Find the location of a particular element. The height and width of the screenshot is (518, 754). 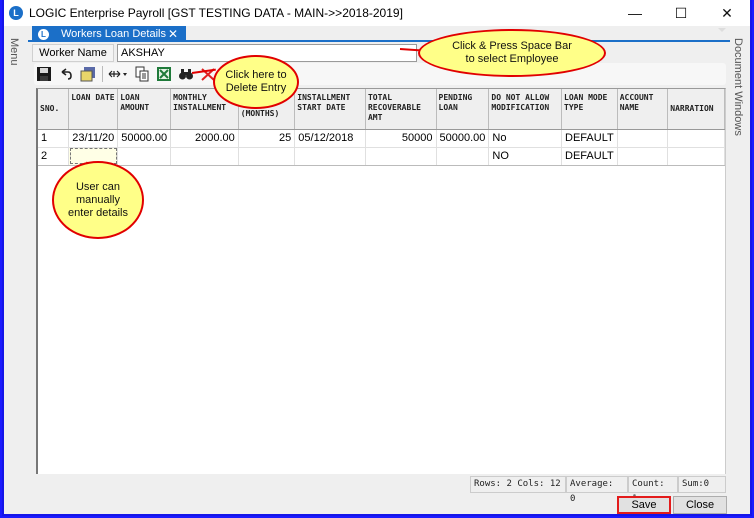

tab-label: Workers Loan Details is located at coordinates (113, 34).